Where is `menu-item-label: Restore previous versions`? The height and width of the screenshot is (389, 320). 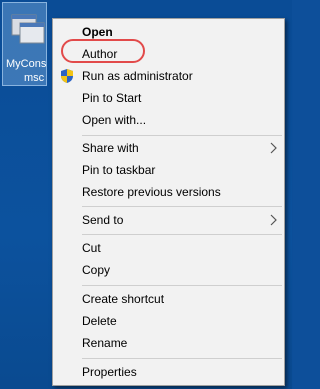 menu-item-label: Restore previous versions is located at coordinates (151, 192).